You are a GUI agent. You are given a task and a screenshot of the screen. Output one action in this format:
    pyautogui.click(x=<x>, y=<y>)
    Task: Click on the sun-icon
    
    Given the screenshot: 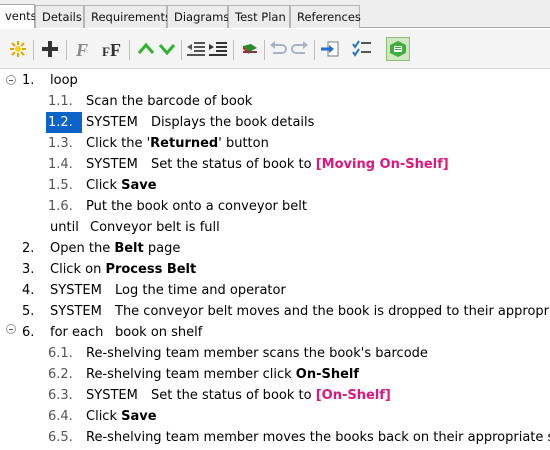 What is the action you would take?
    pyautogui.click(x=18, y=49)
    